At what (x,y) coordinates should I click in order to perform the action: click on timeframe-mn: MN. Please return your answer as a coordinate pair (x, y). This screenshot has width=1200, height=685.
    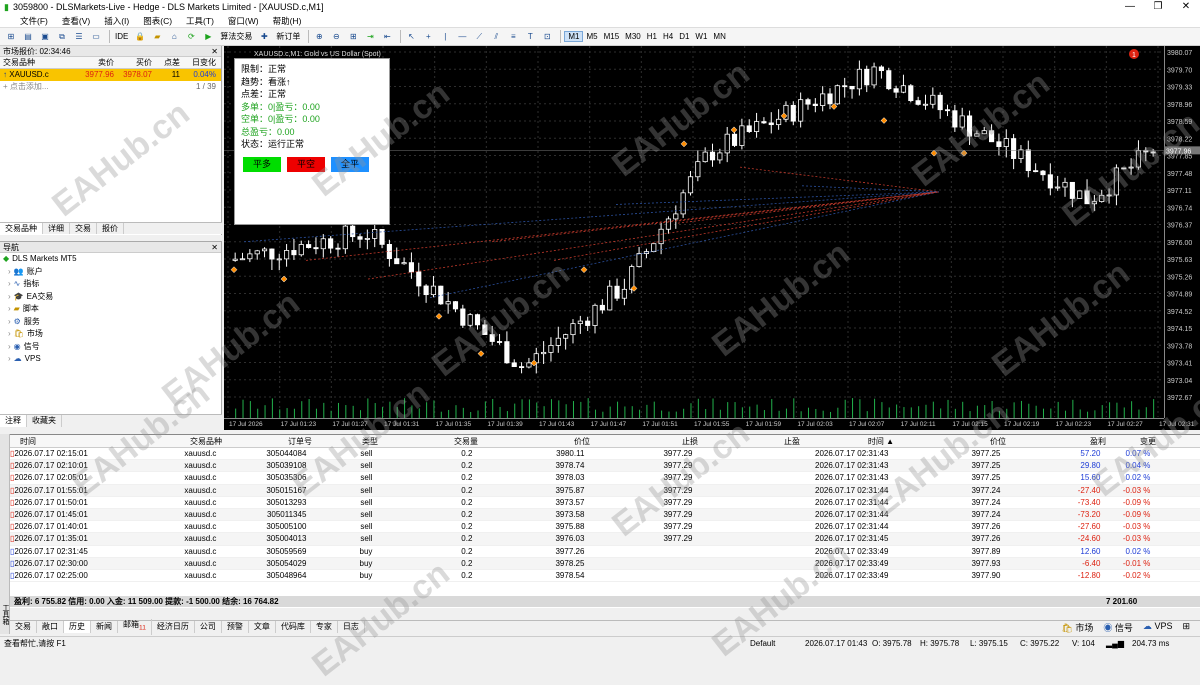
    Looking at the image, I should click on (719, 36).